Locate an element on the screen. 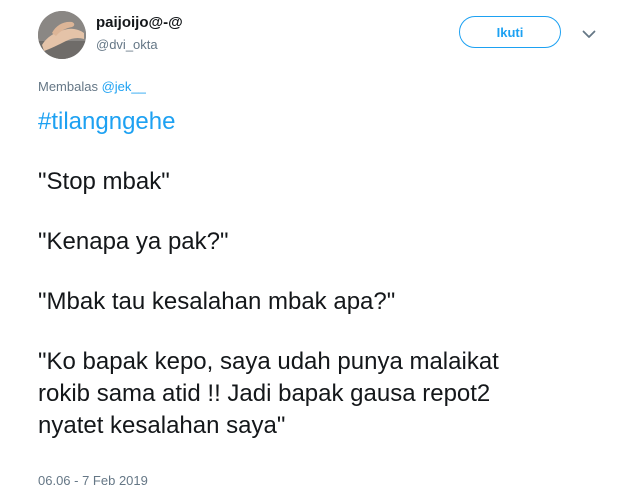 This screenshot has height=503, width=633. tweet-line: "Kenapa ya pak?" is located at coordinates (133, 241).